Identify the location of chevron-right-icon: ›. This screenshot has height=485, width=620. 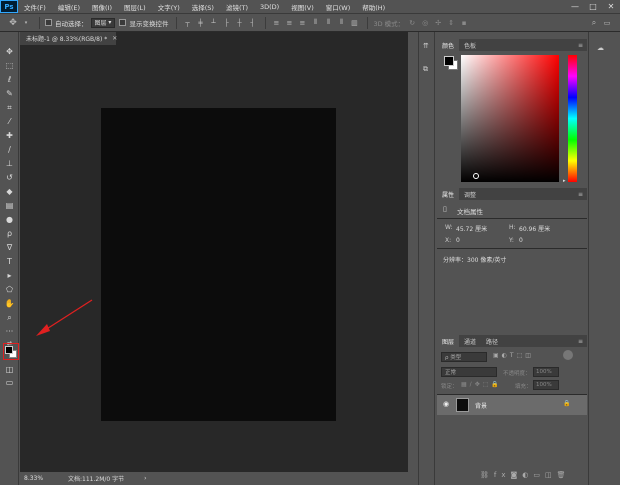
(145, 478).